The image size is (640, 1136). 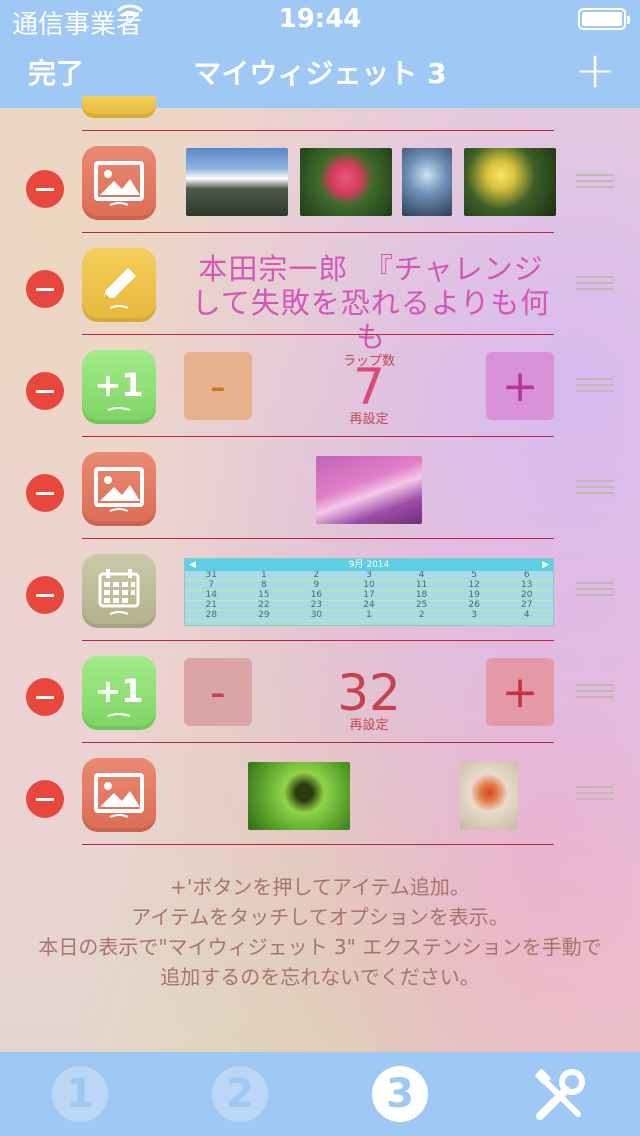 I want to click on partial-widget-icon, so click(x=119, y=107).